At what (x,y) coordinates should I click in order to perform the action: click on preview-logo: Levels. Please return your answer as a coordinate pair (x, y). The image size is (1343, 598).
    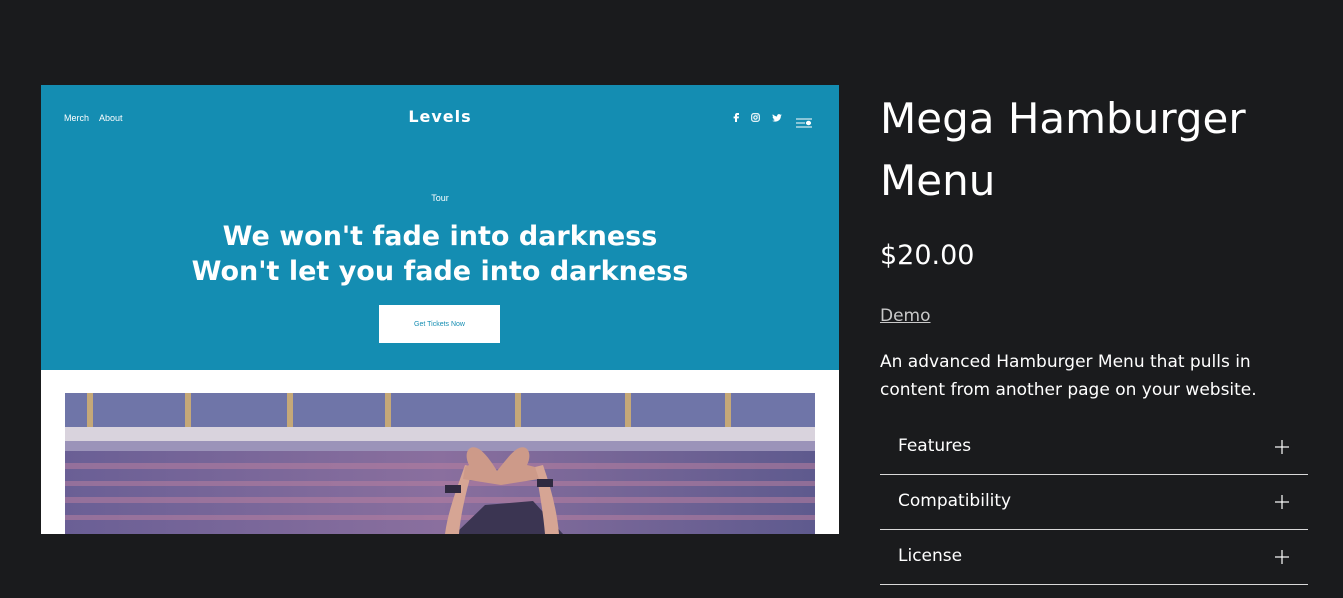
    Looking at the image, I should click on (440, 116).